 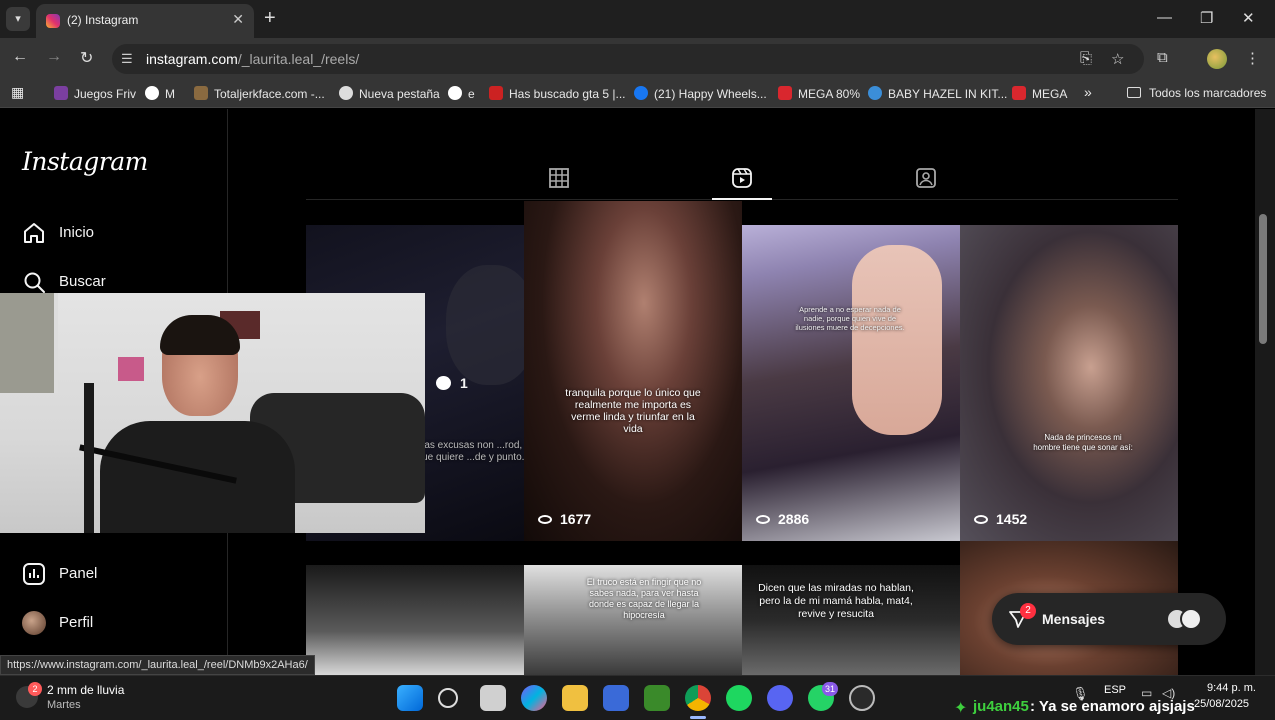 What do you see at coordinates (212, 413) in the screenshot?
I see `webcam-overlay` at bounding box center [212, 413].